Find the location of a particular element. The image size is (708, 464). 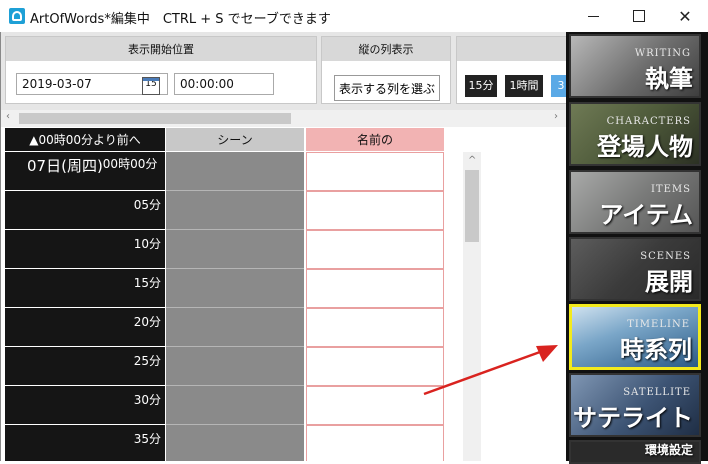

start-time-field: 00:00:00 is located at coordinates (224, 84).